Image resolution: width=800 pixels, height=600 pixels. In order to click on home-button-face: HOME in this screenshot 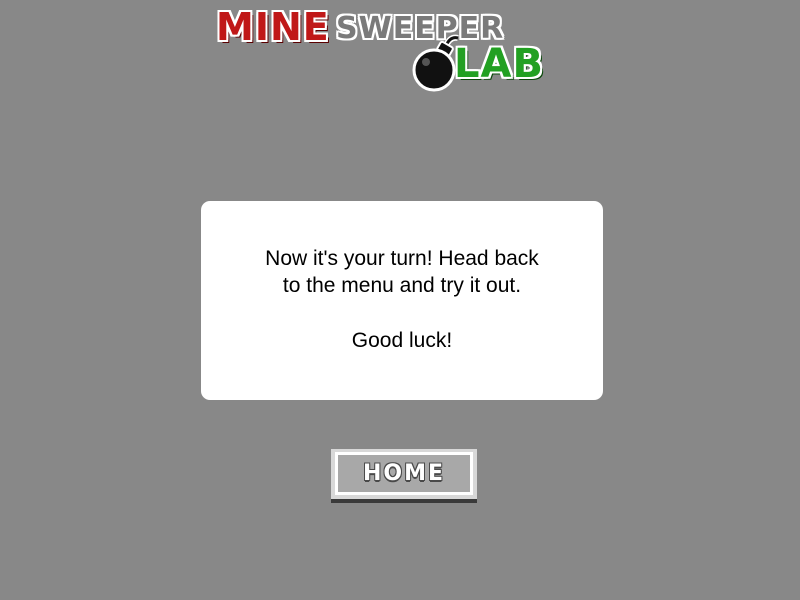, I will do `click(404, 473)`.